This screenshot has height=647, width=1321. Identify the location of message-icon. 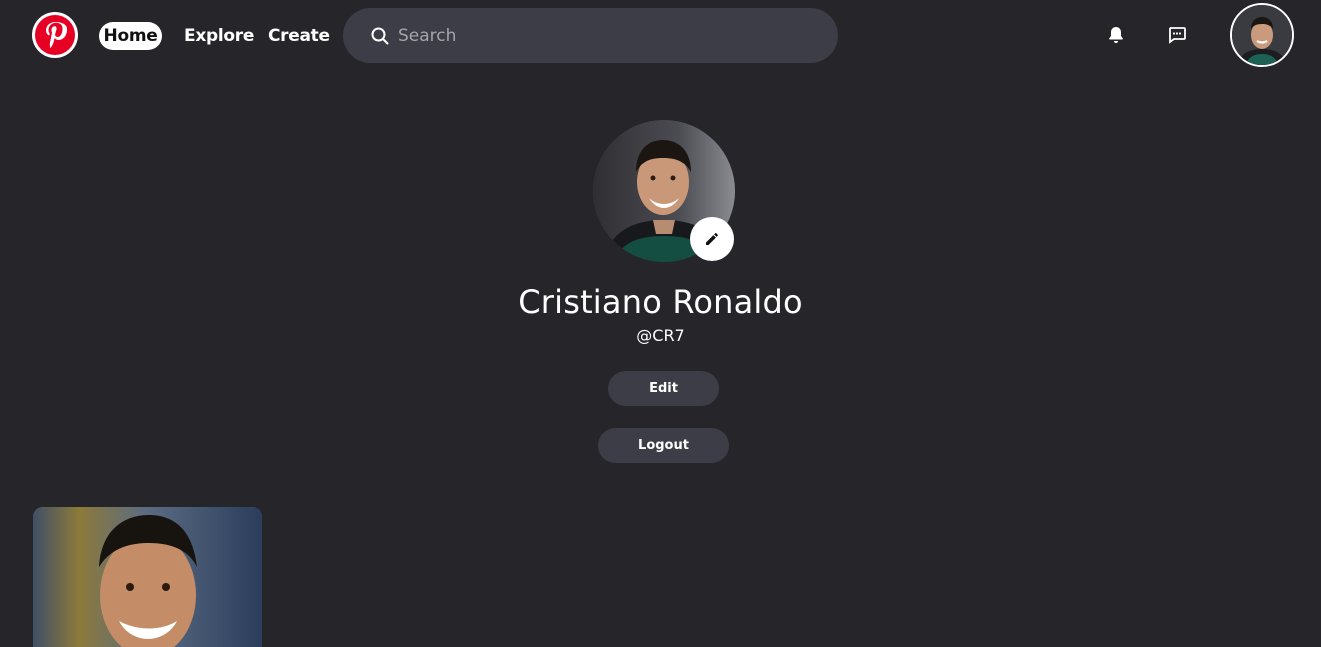
(1177, 35).